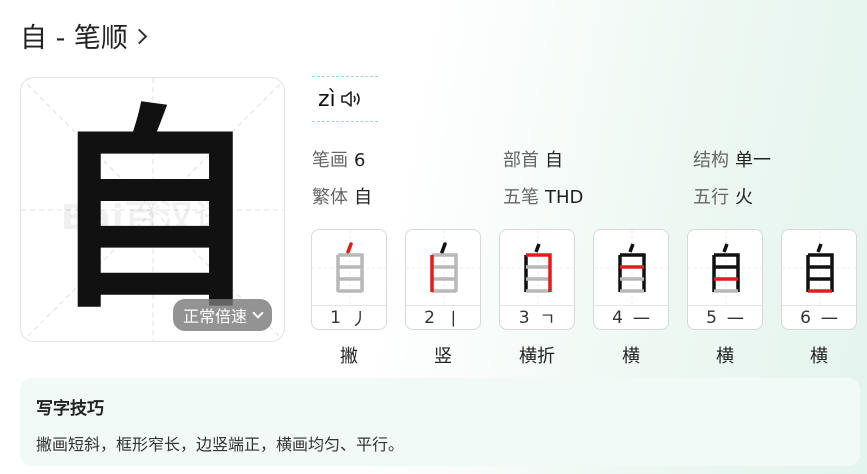 Image resolution: width=867 pixels, height=474 pixels. Describe the element at coordinates (349, 356) in the screenshot. I see `stroke-name-1: 撇` at that location.